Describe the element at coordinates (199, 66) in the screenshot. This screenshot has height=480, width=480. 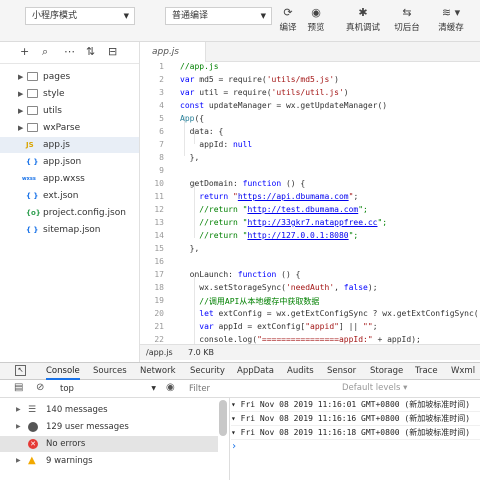
I see `code-line: //app.js` at that location.